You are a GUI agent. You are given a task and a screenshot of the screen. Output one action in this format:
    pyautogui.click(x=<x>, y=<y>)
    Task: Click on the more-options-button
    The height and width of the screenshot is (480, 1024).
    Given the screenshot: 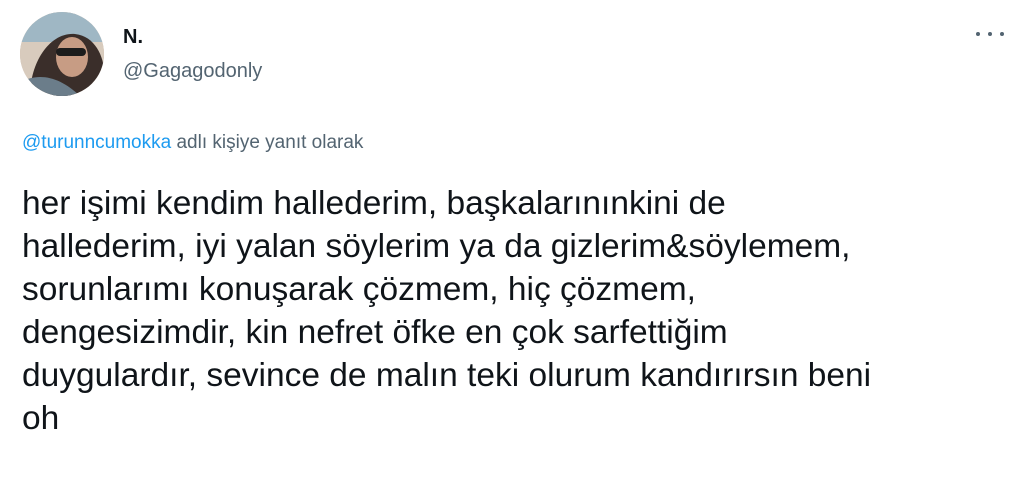 What is the action you would take?
    pyautogui.click(x=990, y=34)
    